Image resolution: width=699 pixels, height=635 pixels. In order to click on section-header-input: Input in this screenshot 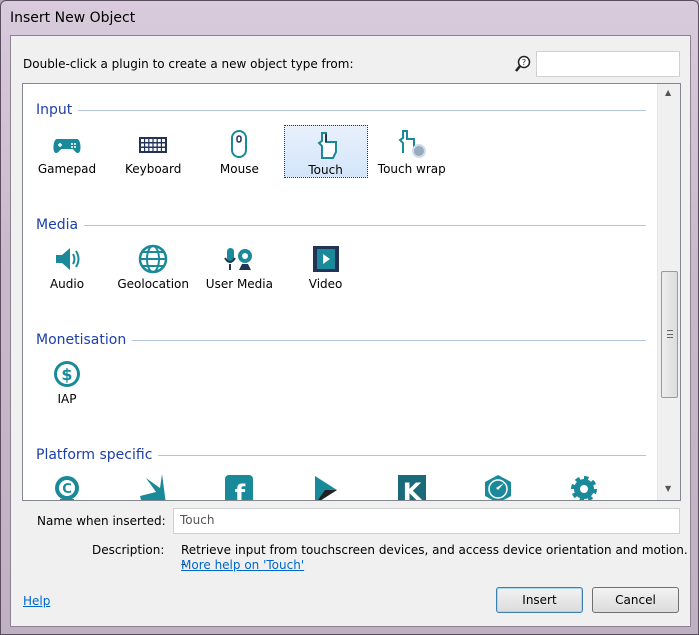, I will do `click(341, 110)`.